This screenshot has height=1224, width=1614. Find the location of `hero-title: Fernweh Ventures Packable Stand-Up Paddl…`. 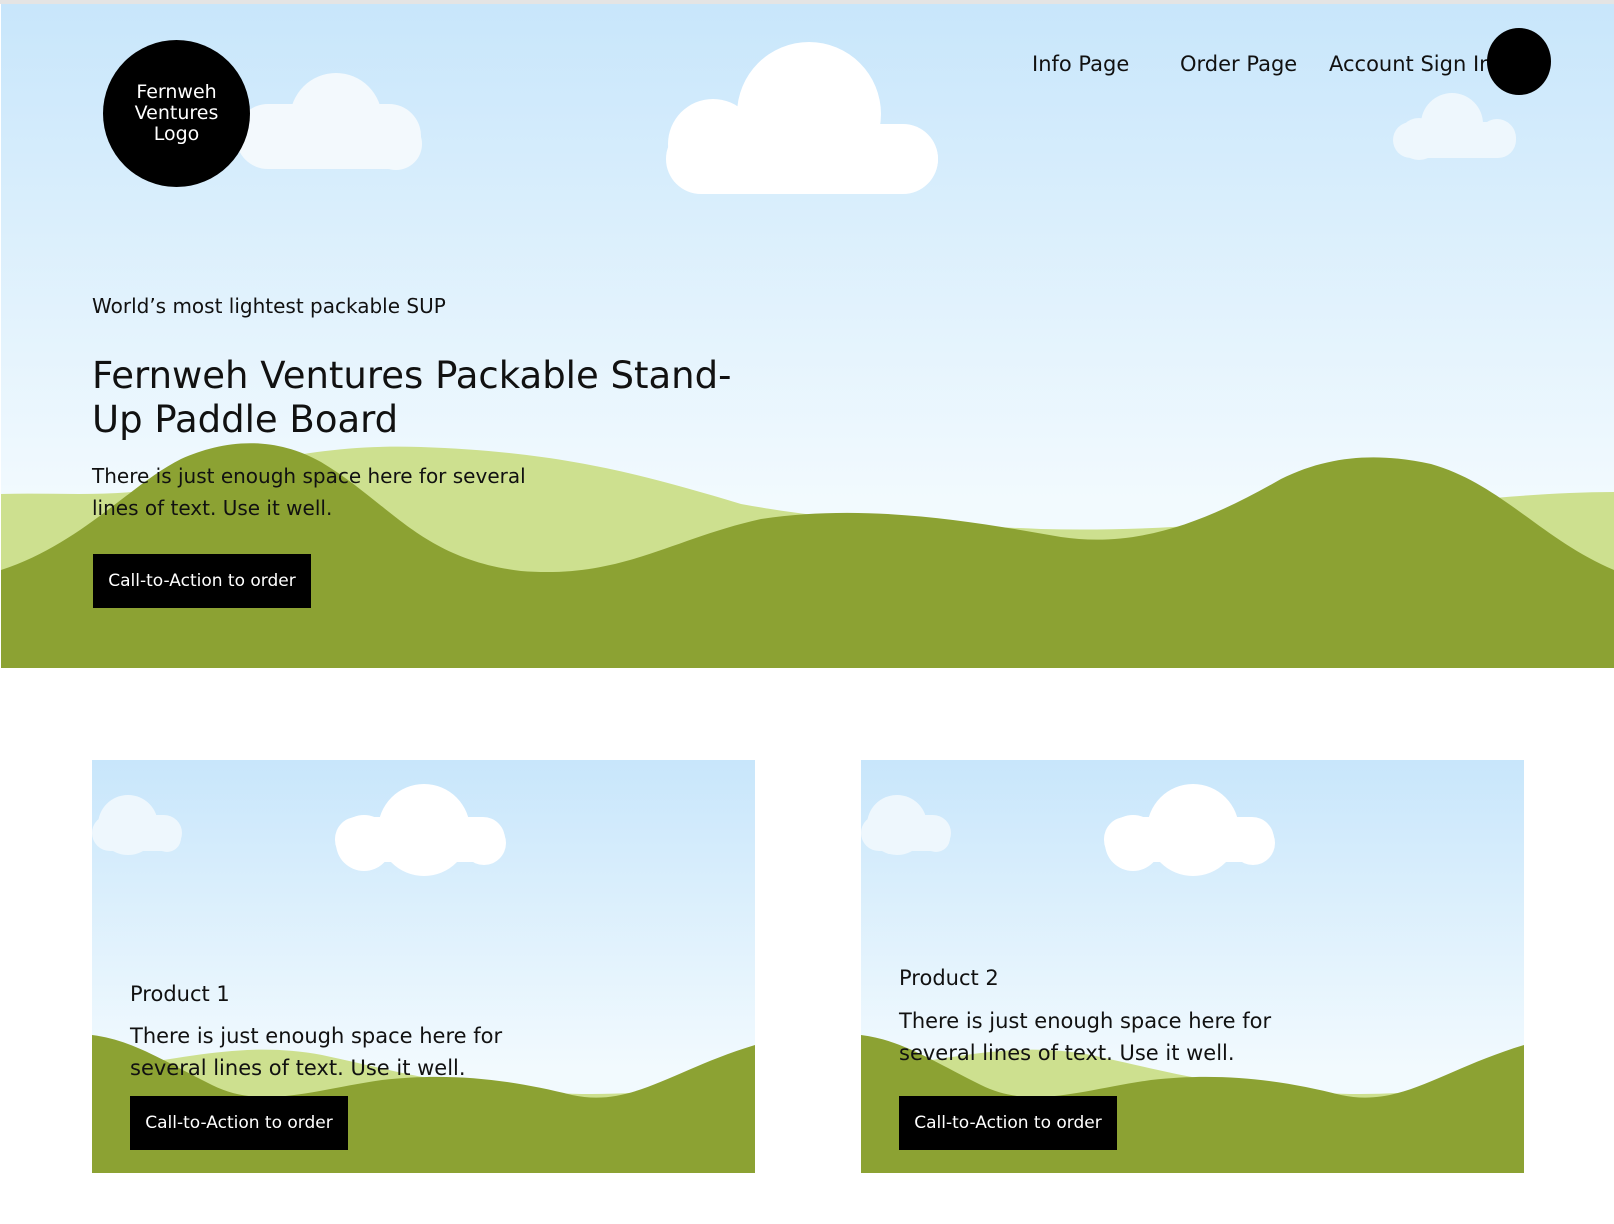

hero-title: Fernweh Ventures Packable Stand-Up Paddl… is located at coordinates (412, 397).